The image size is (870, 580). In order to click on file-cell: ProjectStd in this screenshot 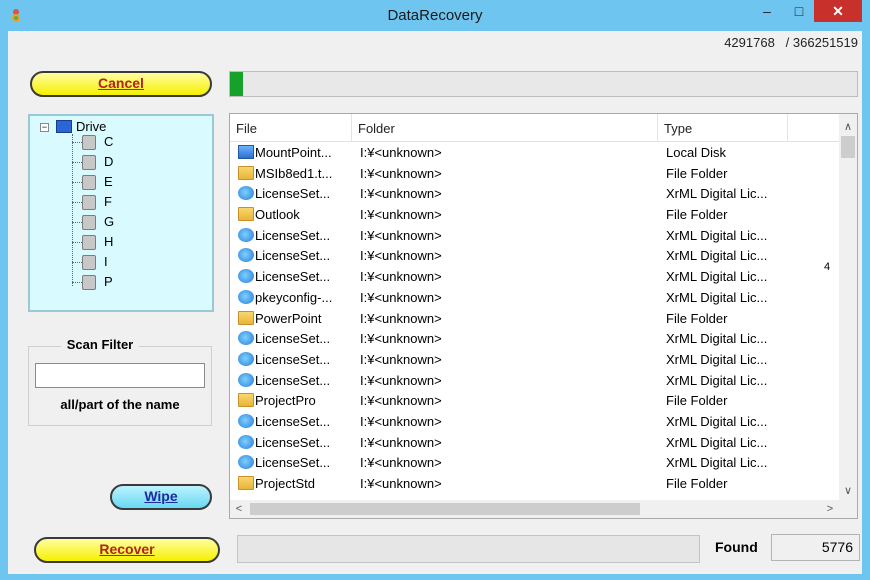, I will do `click(297, 483)`.